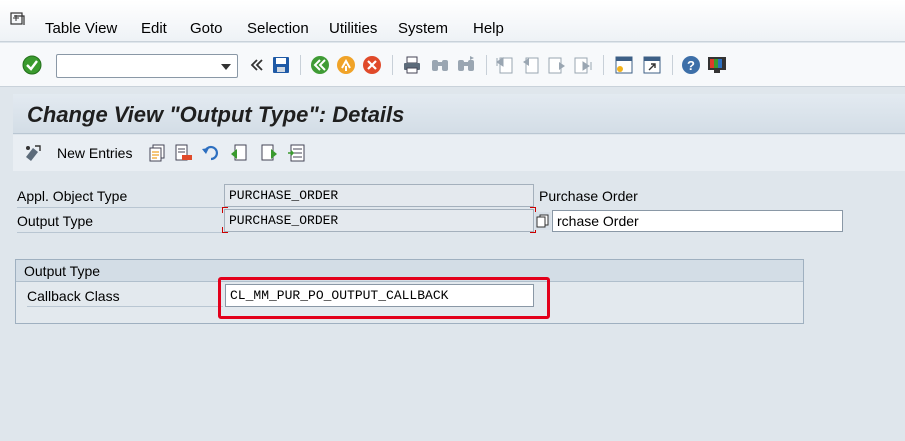 Image resolution: width=905 pixels, height=441 pixels. Describe the element at coordinates (557, 65) in the screenshot. I see `next-page-icon` at that location.